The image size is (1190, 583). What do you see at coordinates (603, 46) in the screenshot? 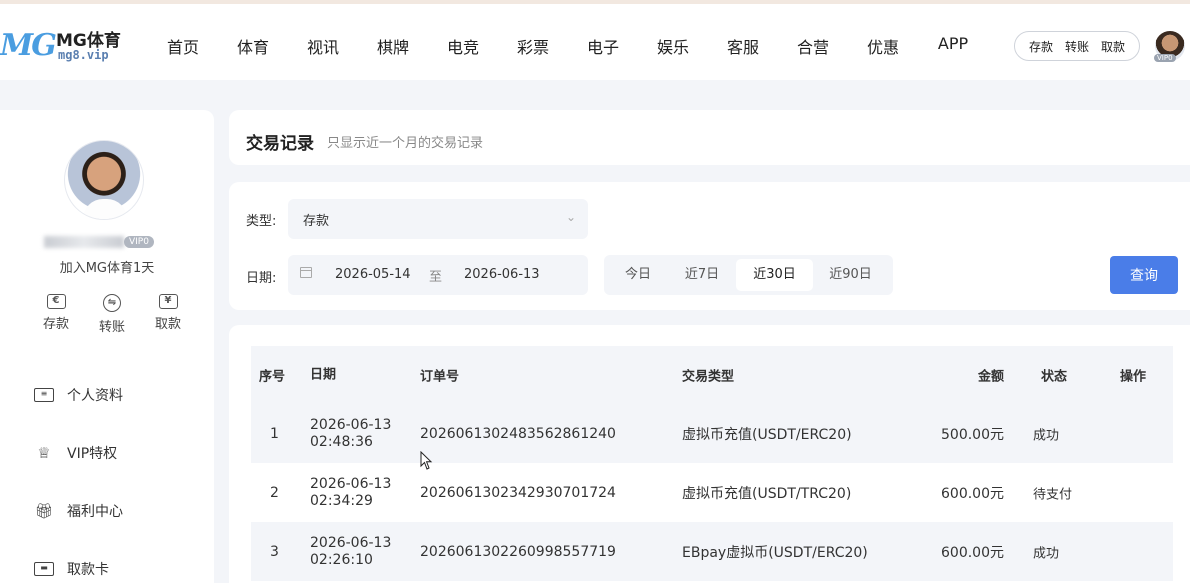
I see `nav-item-slots: 电子` at bounding box center [603, 46].